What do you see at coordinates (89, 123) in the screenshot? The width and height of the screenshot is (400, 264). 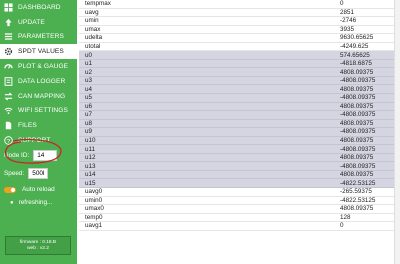 I see `row-key: u8` at bounding box center [89, 123].